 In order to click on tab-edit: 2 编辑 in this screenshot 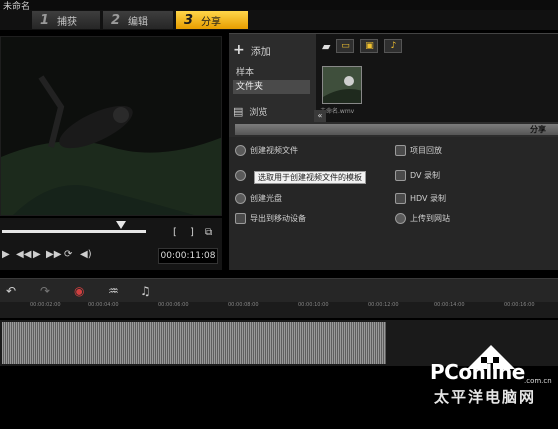, I will do `click(138, 20)`.